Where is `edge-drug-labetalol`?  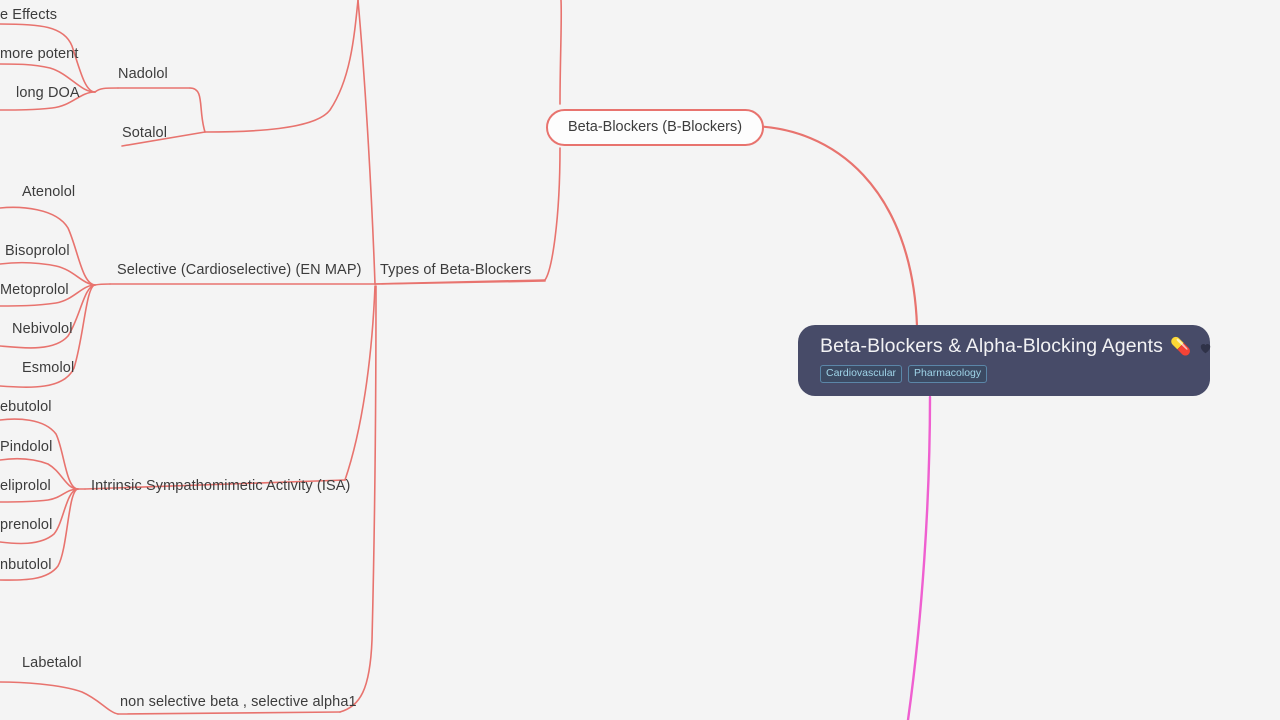
edge-drug-labetalol is located at coordinates (59, 698).